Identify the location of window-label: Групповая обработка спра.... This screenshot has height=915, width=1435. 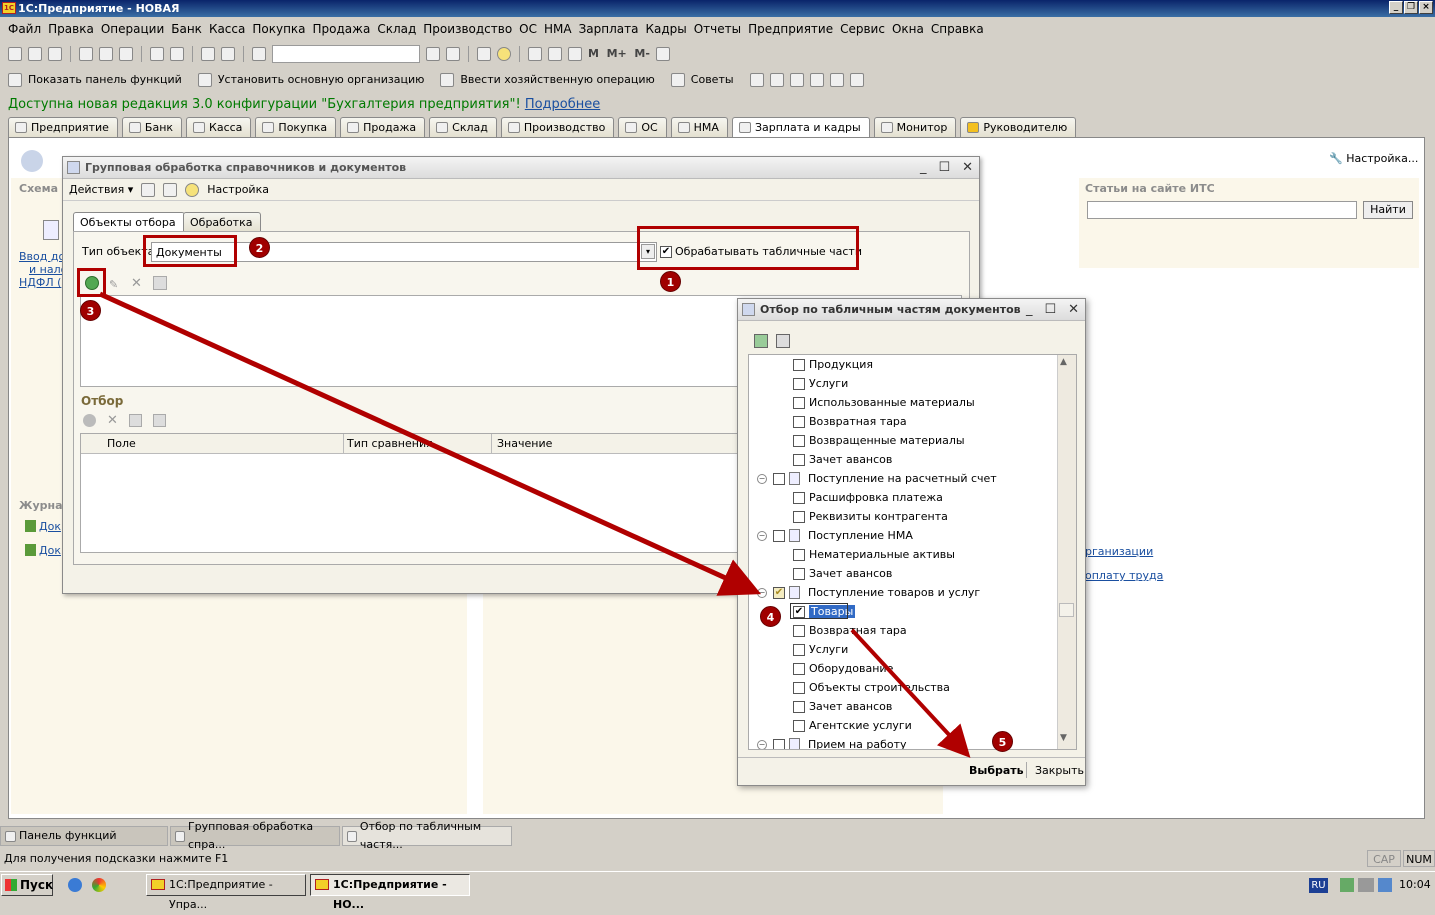
(250, 835).